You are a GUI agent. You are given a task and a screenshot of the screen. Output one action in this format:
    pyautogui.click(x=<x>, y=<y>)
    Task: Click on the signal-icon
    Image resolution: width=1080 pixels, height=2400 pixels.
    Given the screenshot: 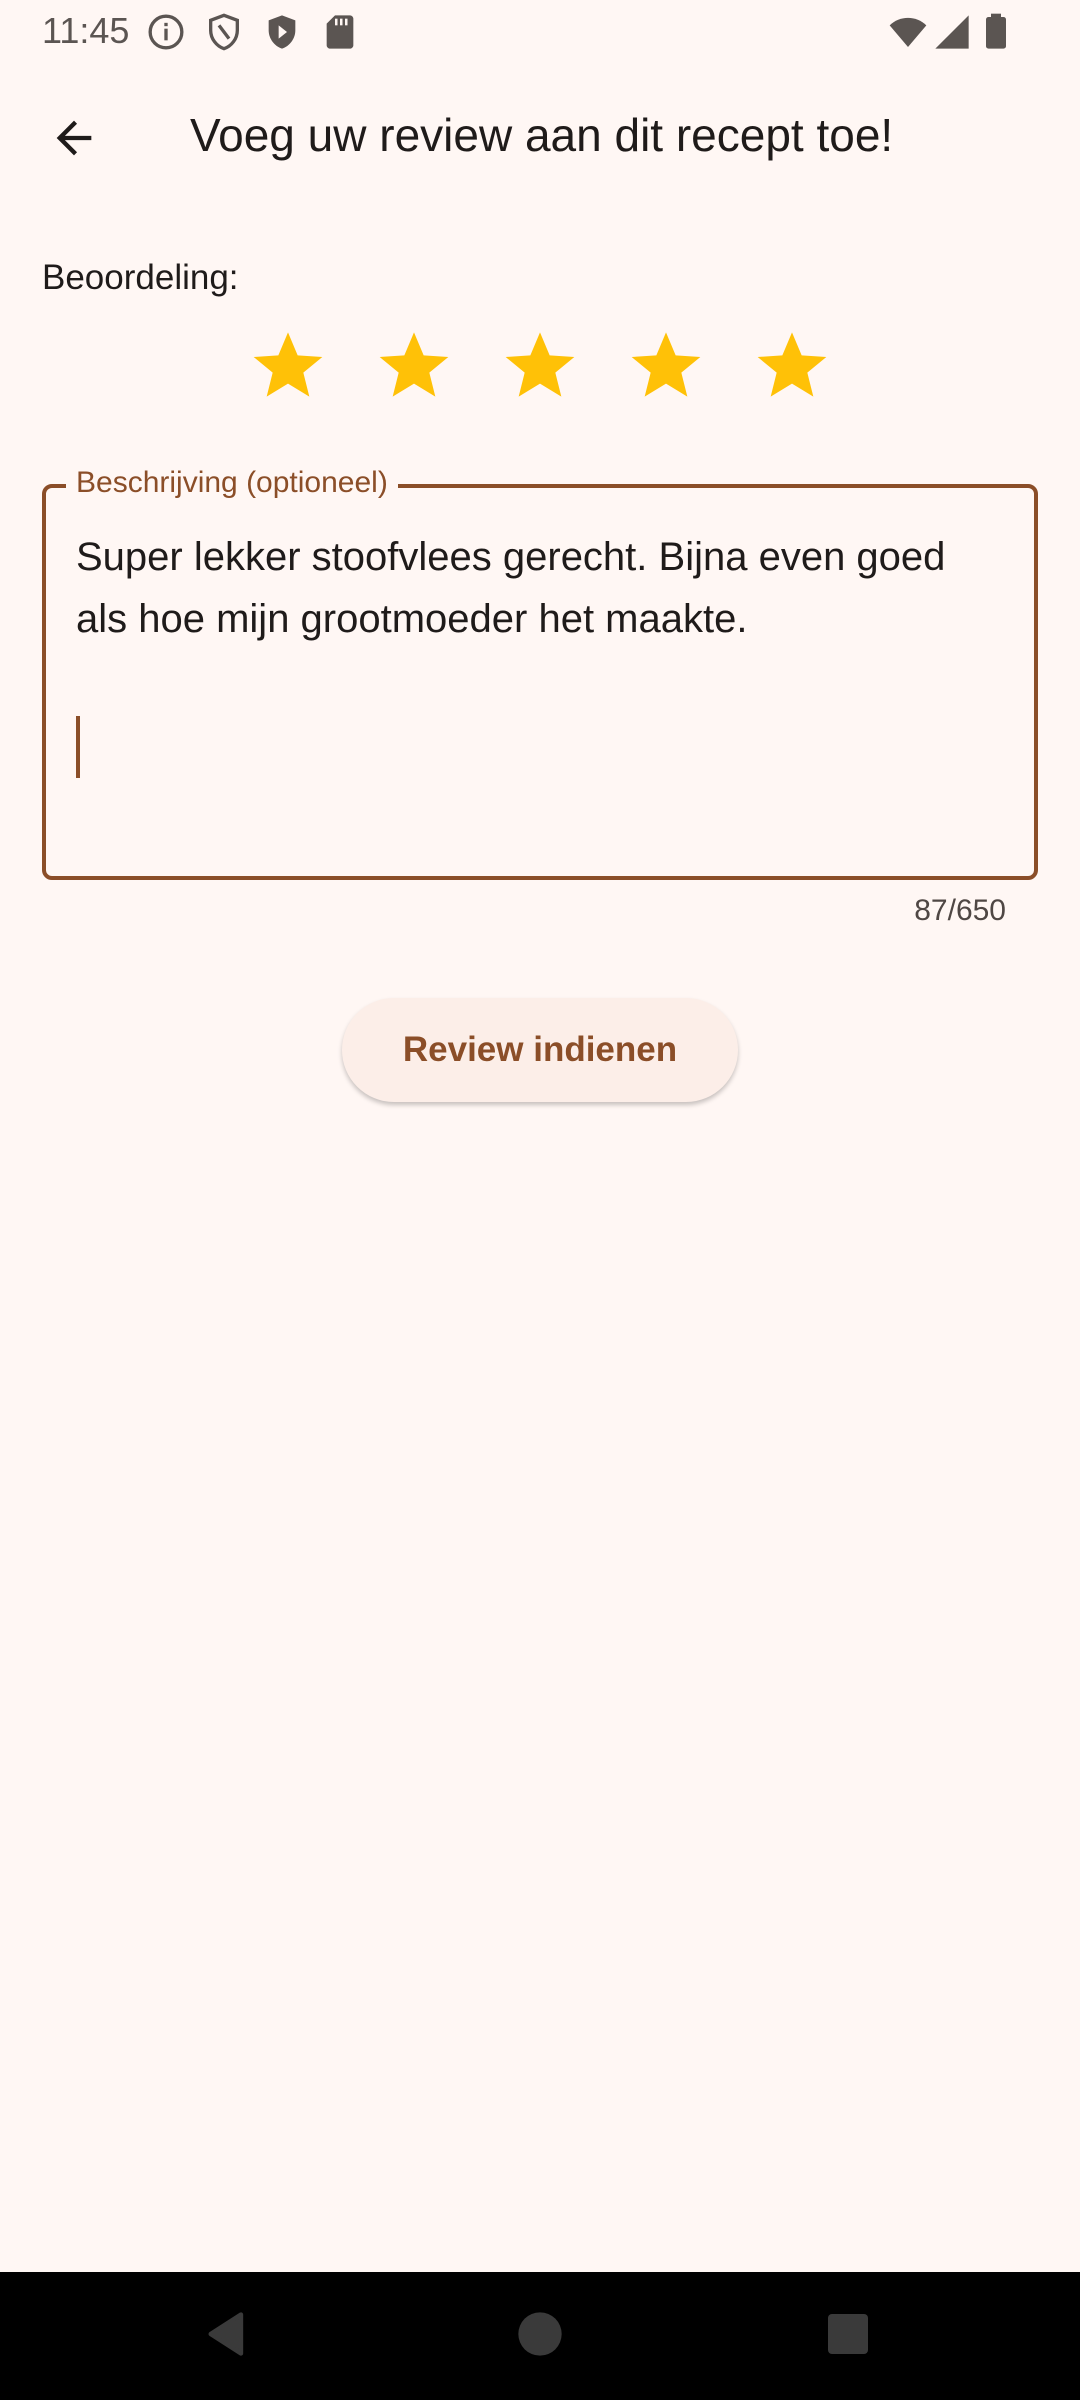 What is the action you would take?
    pyautogui.click(x=952, y=32)
    